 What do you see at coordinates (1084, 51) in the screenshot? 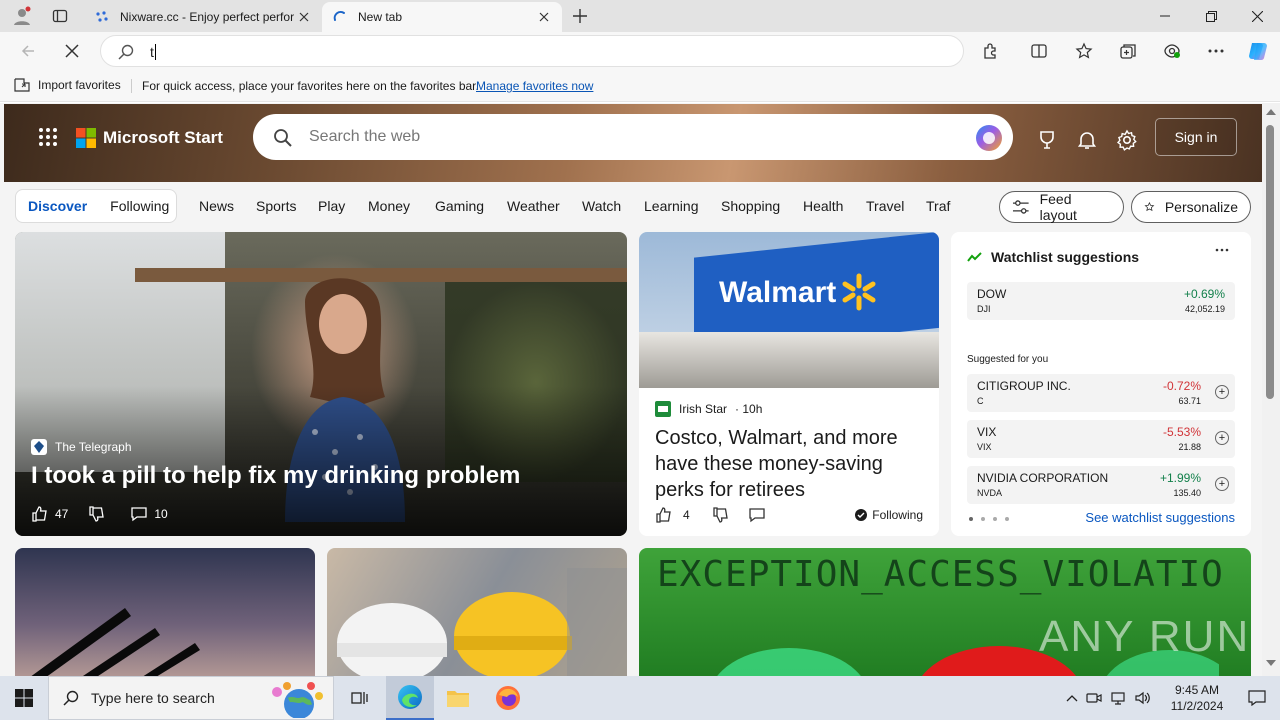
I see `favorites-icon` at bounding box center [1084, 51].